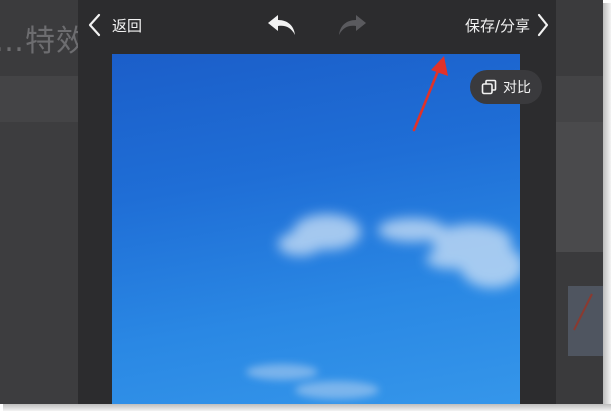 The width and height of the screenshot is (611, 411). I want to click on editor-top-bar: 返回 保存/分享, so click(317, 26).